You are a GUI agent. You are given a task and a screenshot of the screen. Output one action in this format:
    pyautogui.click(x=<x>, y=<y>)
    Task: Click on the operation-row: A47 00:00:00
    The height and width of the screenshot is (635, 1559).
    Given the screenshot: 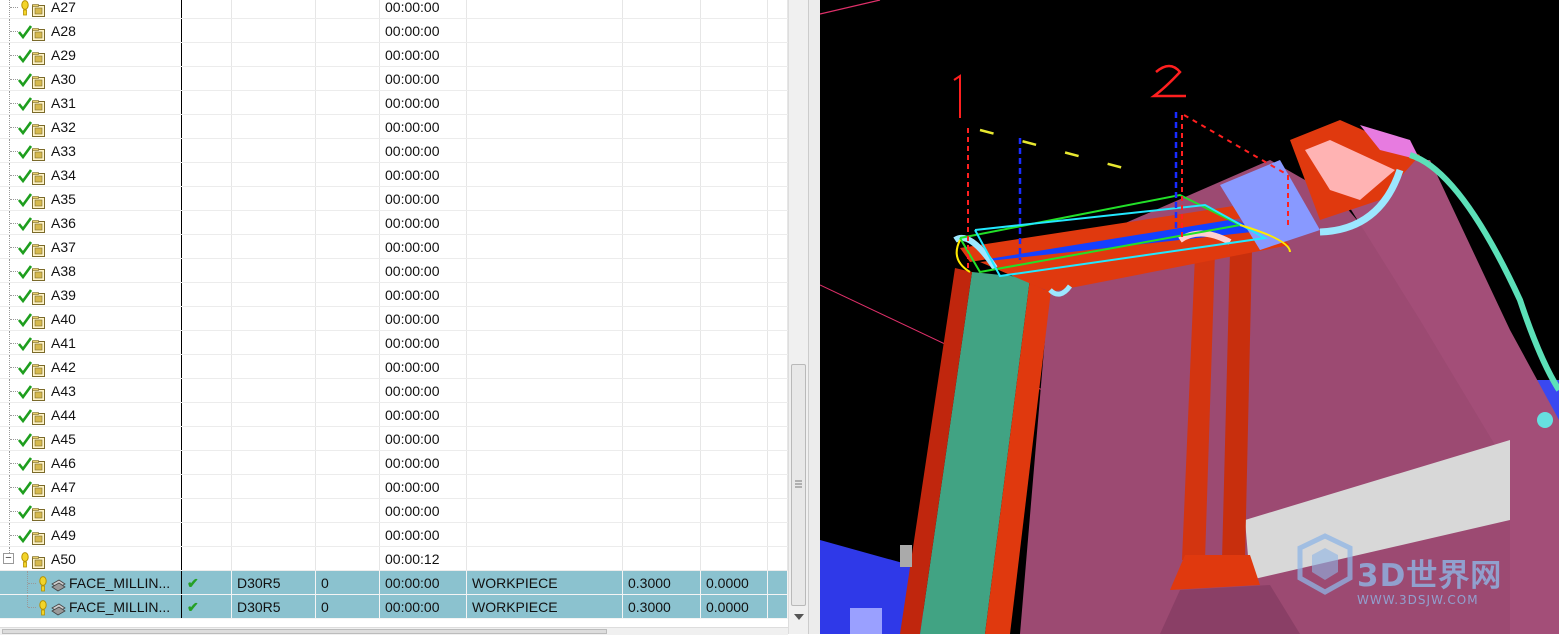 What is the action you would take?
    pyautogui.click(x=394, y=487)
    